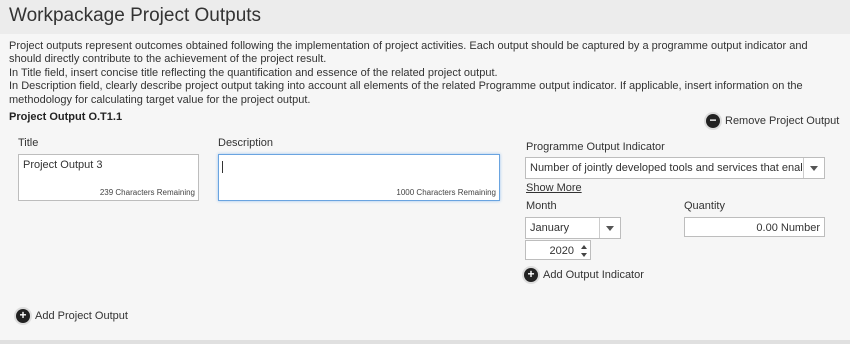  What do you see at coordinates (222, 167) in the screenshot?
I see `text-caret` at bounding box center [222, 167].